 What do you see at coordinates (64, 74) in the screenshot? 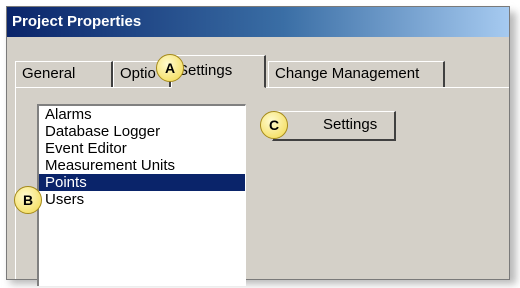
I see `tab-general: General` at bounding box center [64, 74].